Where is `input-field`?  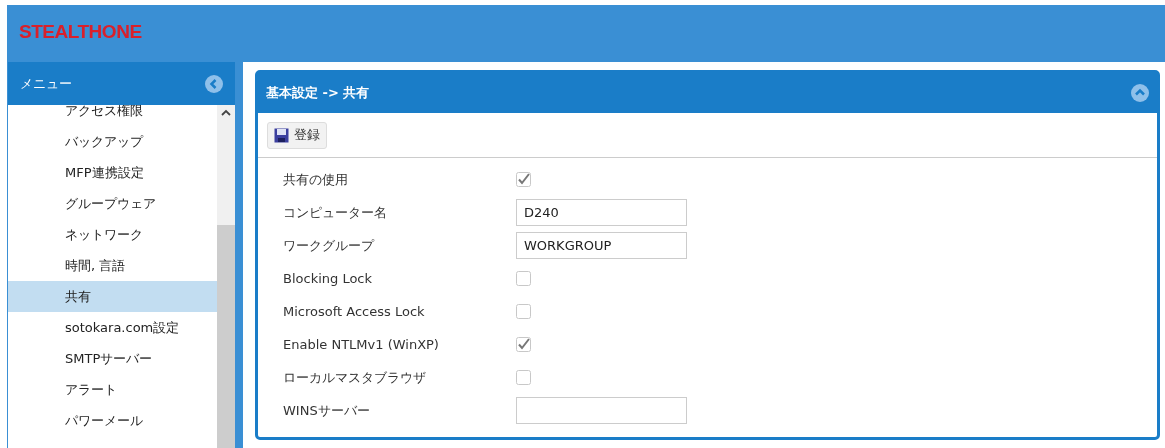 input-field is located at coordinates (601, 410).